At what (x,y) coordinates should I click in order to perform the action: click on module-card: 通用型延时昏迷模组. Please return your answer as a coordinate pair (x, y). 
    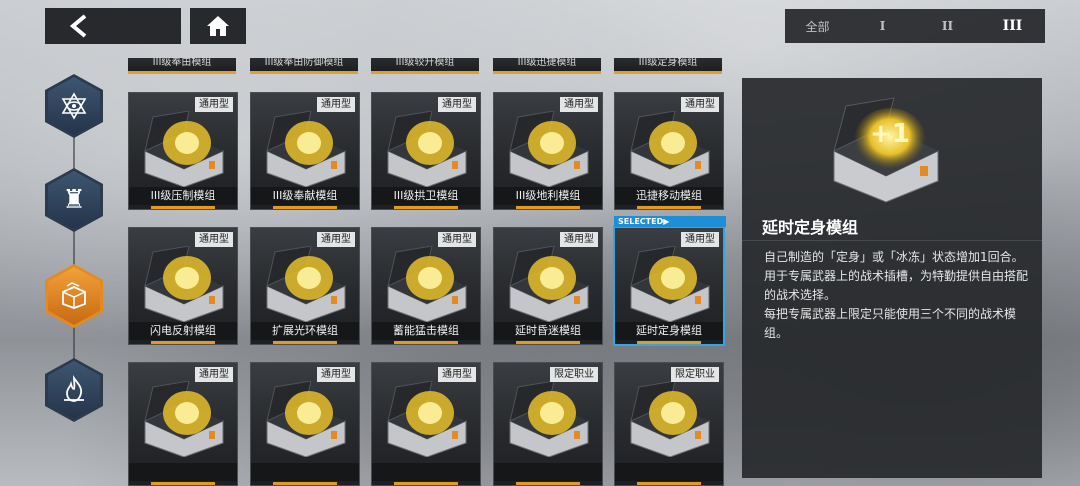
    Looking at the image, I should click on (548, 286).